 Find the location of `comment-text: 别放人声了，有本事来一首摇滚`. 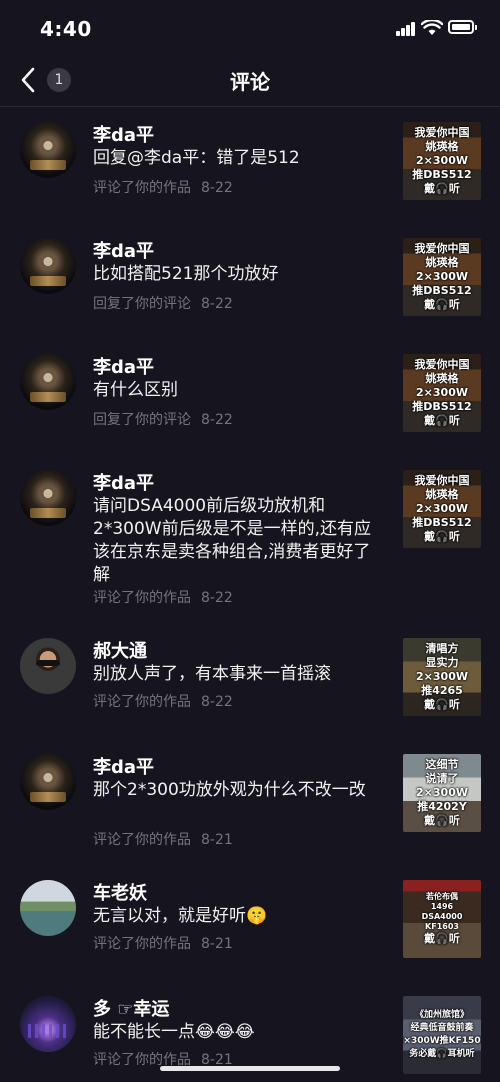

comment-text: 别放人声了，有本事来一首摇滚 is located at coordinates (212, 674).